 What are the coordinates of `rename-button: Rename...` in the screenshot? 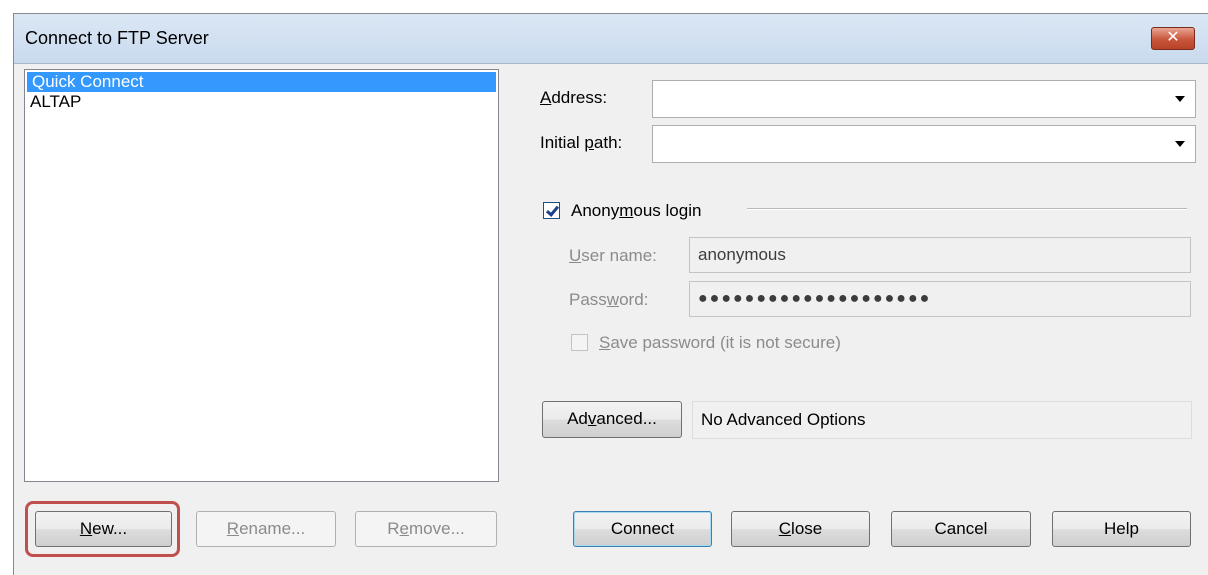 It's located at (266, 529).